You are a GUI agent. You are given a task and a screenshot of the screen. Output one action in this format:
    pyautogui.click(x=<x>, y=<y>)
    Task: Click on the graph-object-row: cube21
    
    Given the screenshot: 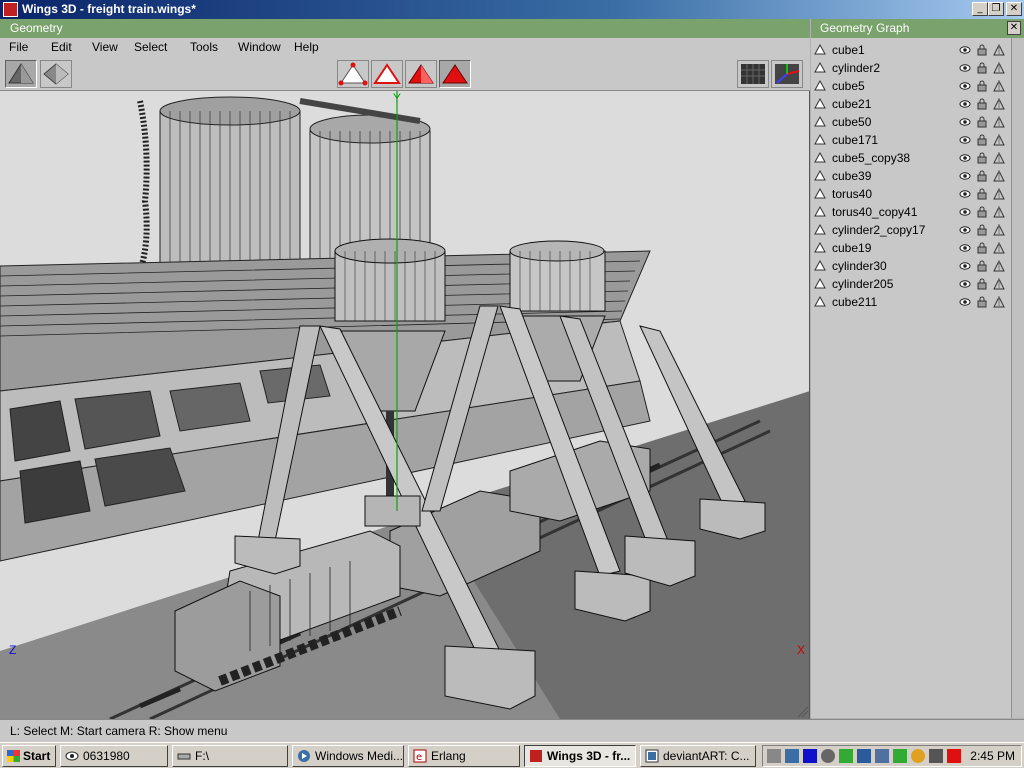 What is the action you would take?
    pyautogui.click(x=911, y=104)
    